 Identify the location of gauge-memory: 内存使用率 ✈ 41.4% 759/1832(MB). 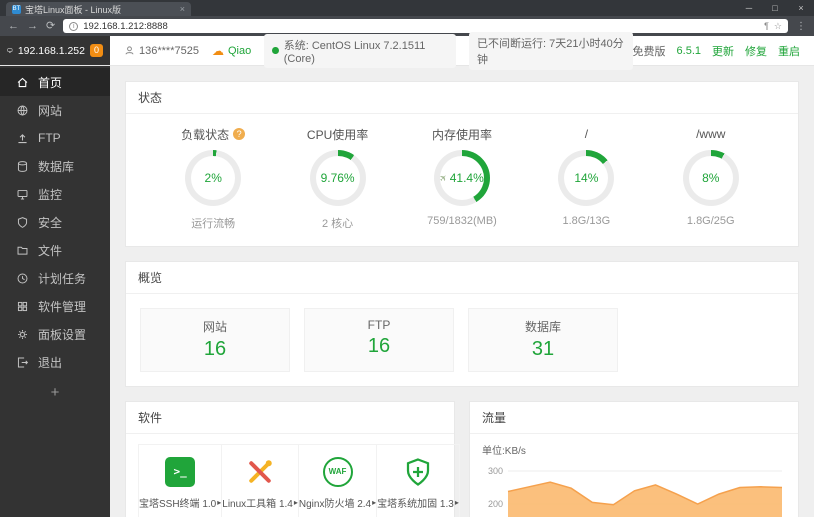
(462, 179).